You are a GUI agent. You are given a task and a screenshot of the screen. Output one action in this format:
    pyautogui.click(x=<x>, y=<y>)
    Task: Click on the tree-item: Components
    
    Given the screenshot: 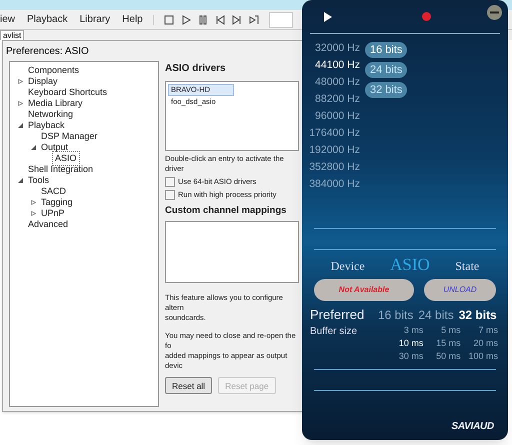 What is the action you would take?
    pyautogui.click(x=54, y=71)
    